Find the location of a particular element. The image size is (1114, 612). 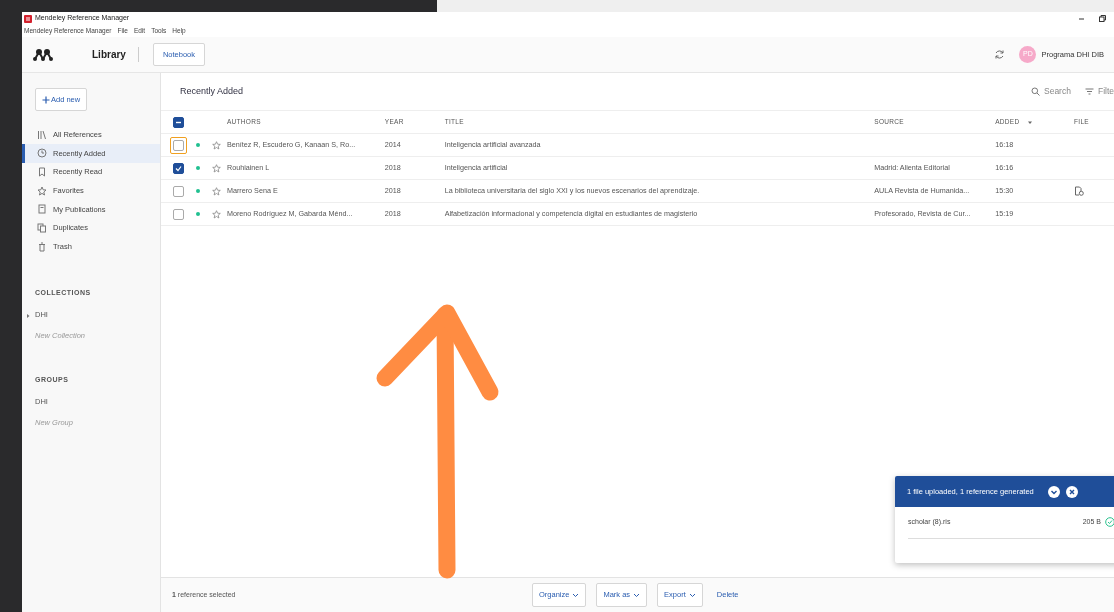

expand-caret-icon is located at coordinates (28, 315).